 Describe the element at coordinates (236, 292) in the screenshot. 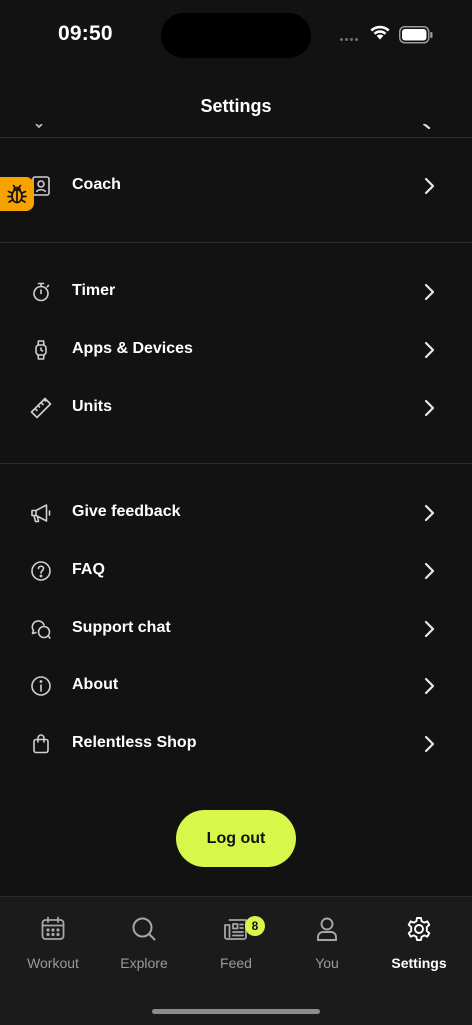

I see `settings-row-timer: Timer` at that location.